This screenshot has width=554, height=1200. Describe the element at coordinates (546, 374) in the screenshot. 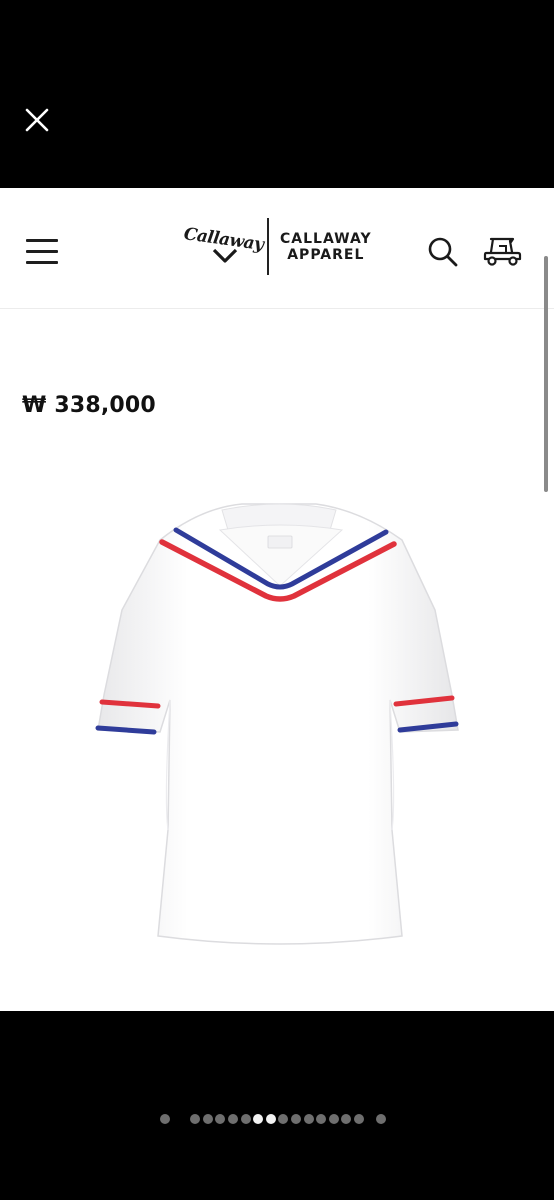

I see `page-scrollbar` at that location.